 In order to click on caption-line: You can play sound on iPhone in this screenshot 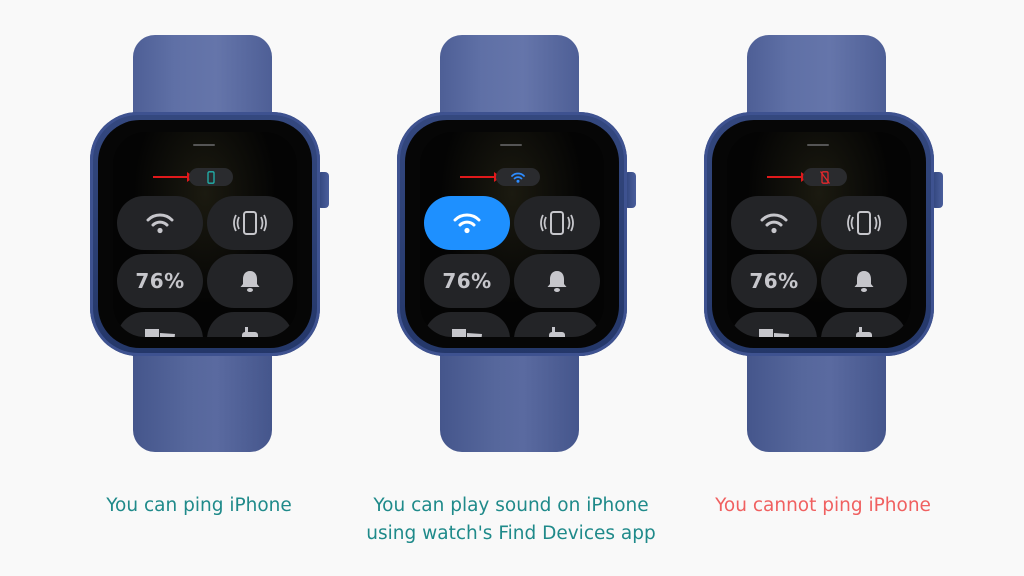, I will do `click(511, 505)`.